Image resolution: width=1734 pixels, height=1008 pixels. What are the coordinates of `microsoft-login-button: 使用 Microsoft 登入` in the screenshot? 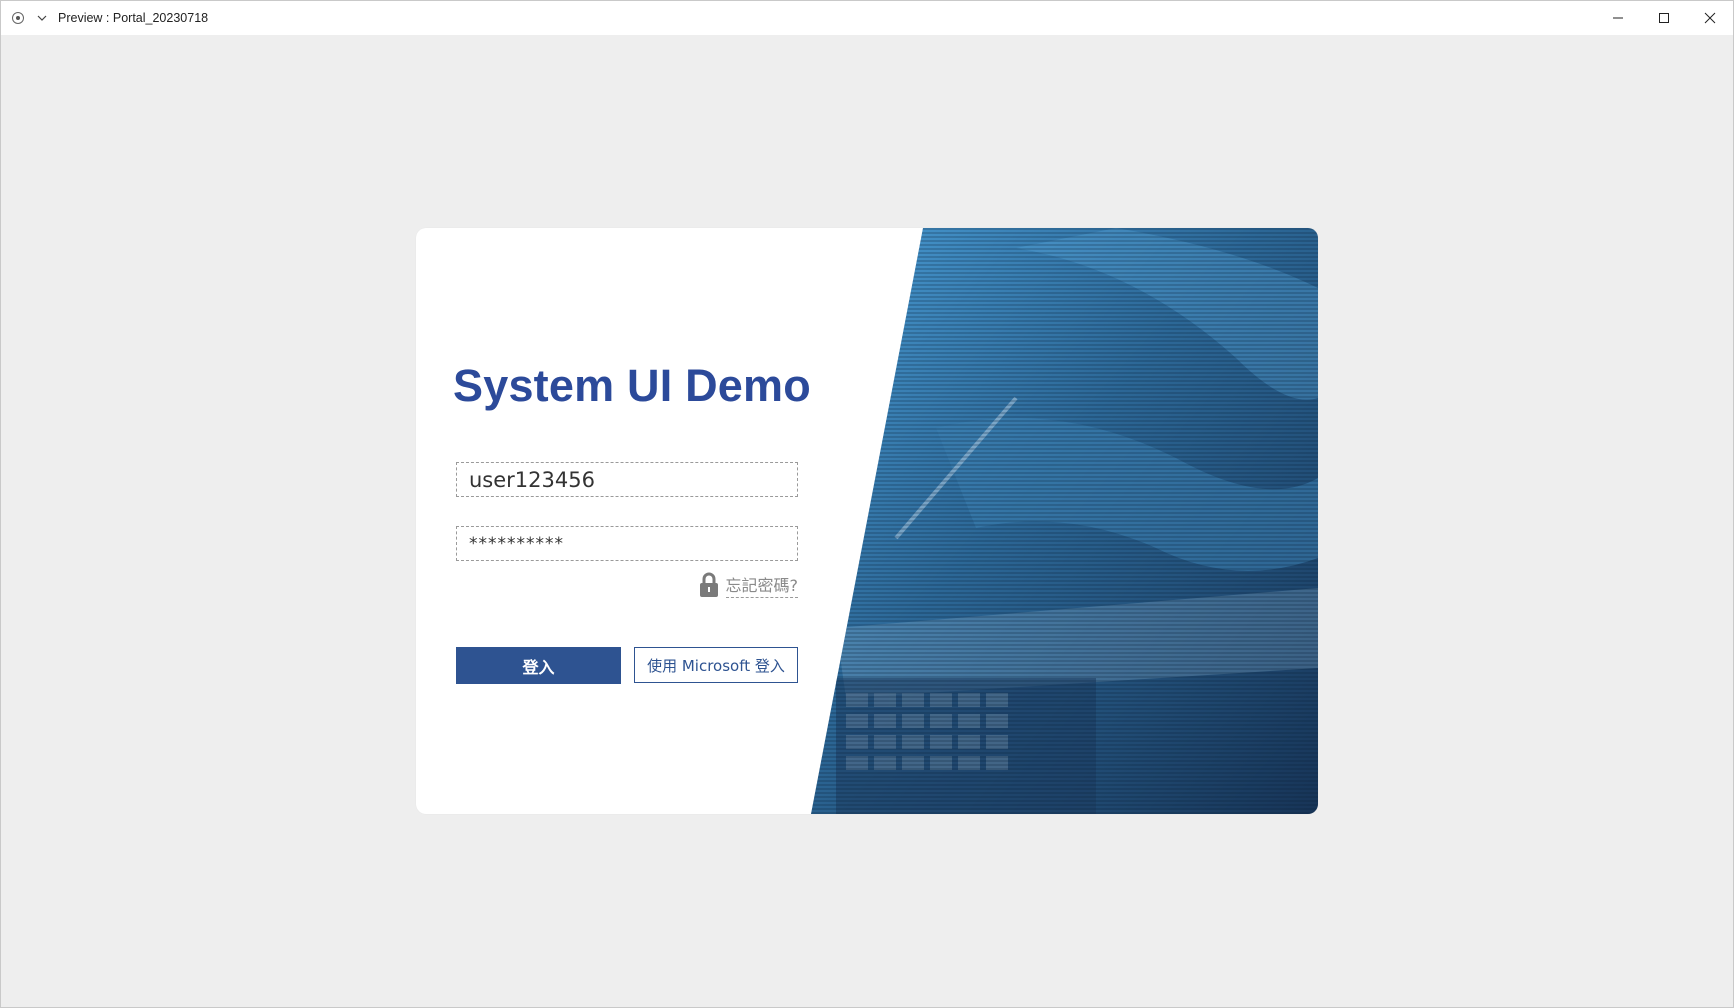 It's located at (716, 665).